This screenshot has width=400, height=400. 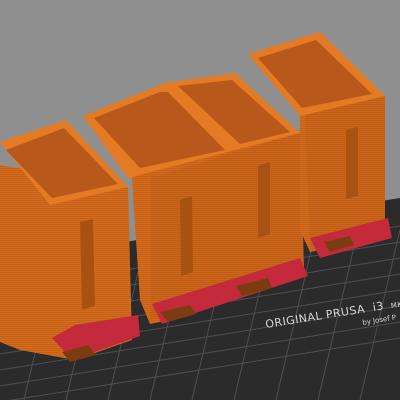 I want to click on bin-middle-window-b, so click(x=264, y=200).